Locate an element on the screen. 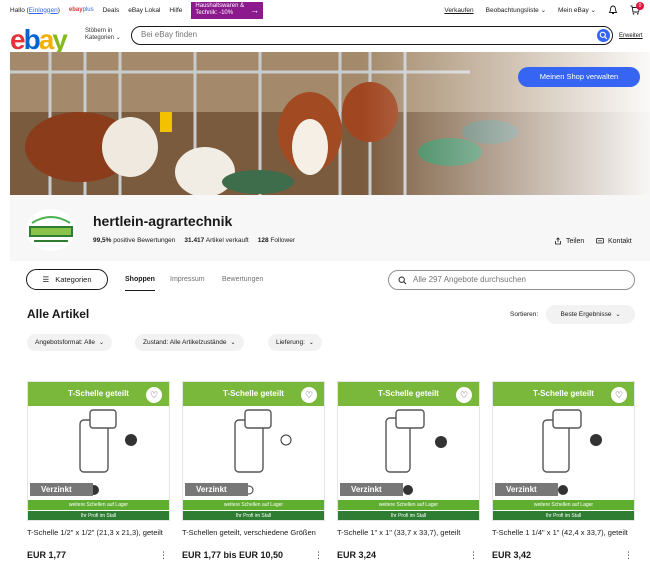  store-search-bar is located at coordinates (511, 280).